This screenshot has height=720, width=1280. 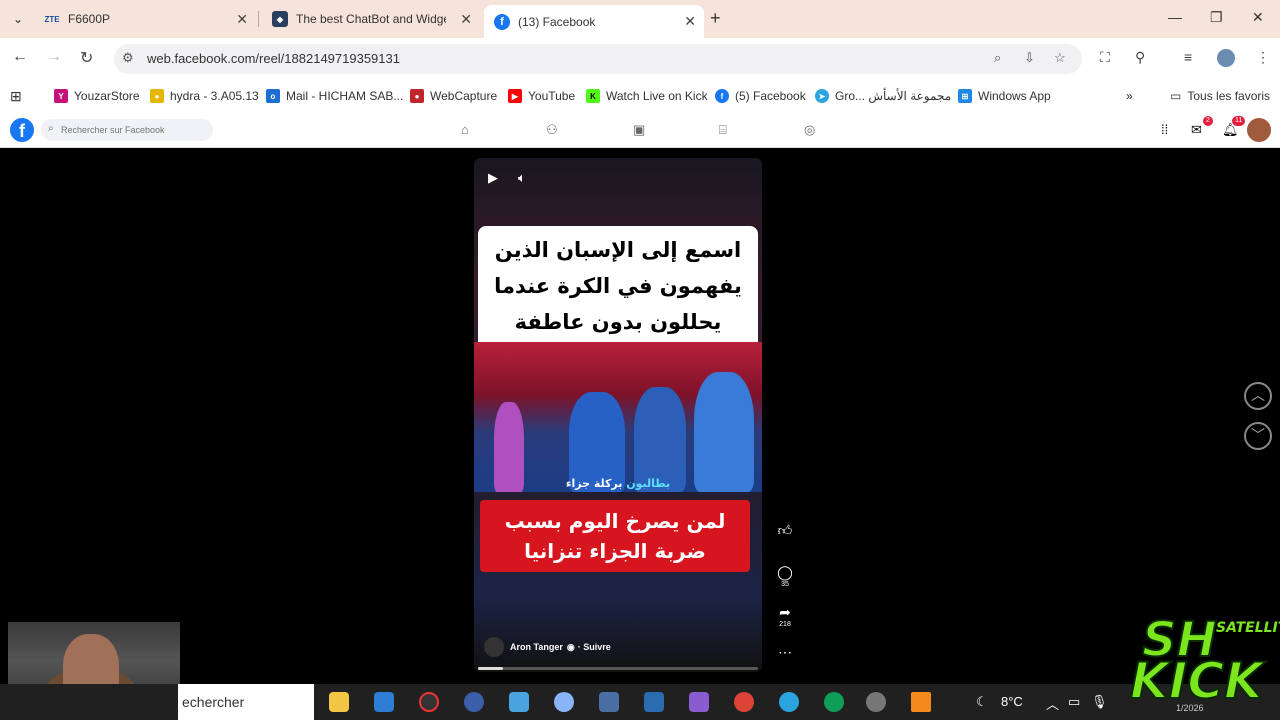 What do you see at coordinates (429, 702) in the screenshot?
I see `obs-icon` at bounding box center [429, 702].